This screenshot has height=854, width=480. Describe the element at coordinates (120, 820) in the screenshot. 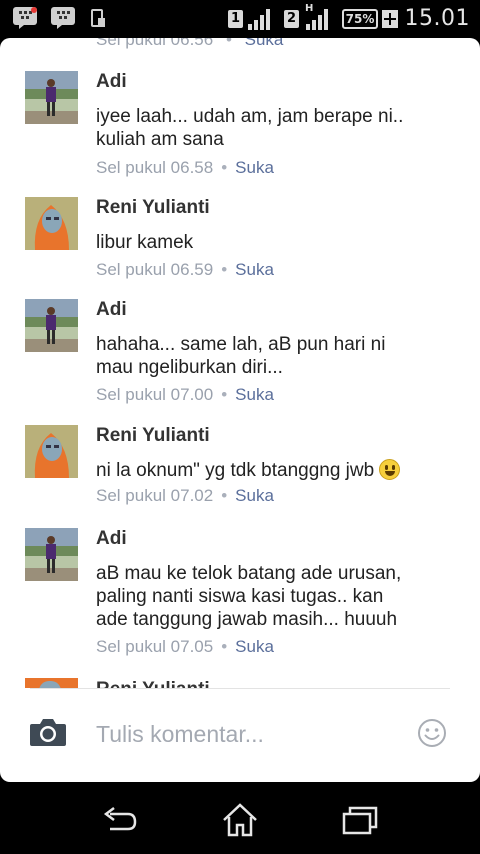

I see `back-icon` at that location.